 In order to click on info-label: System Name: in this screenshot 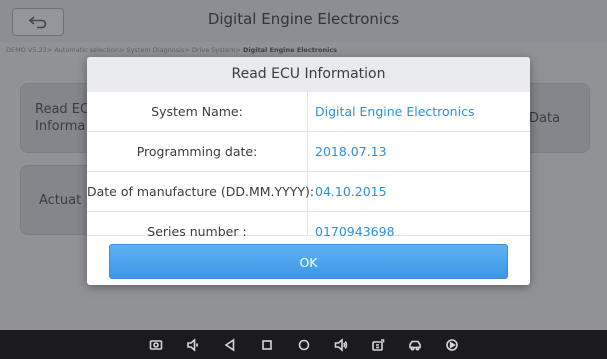, I will do `click(197, 111)`.